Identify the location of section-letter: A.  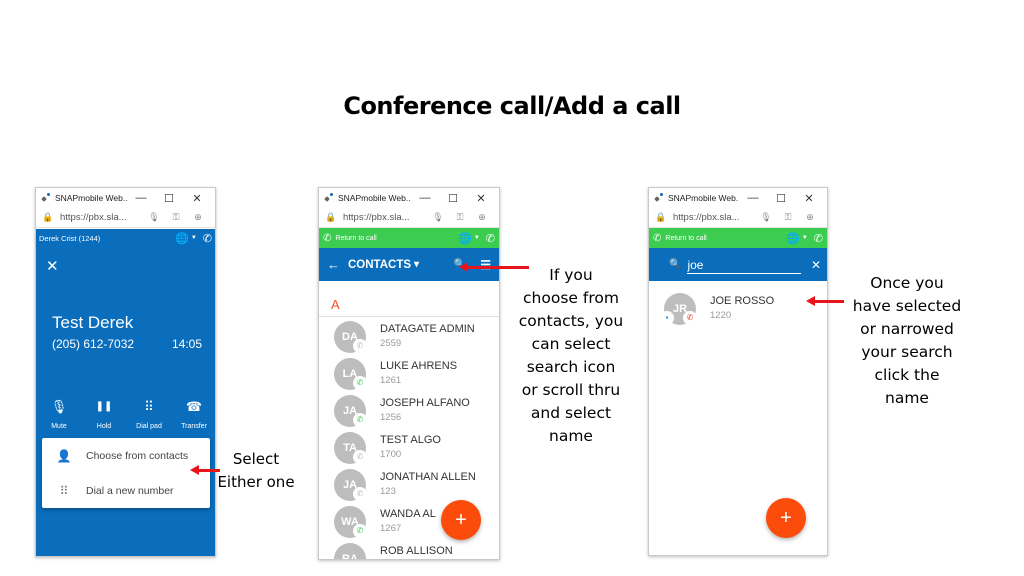
(335, 304).